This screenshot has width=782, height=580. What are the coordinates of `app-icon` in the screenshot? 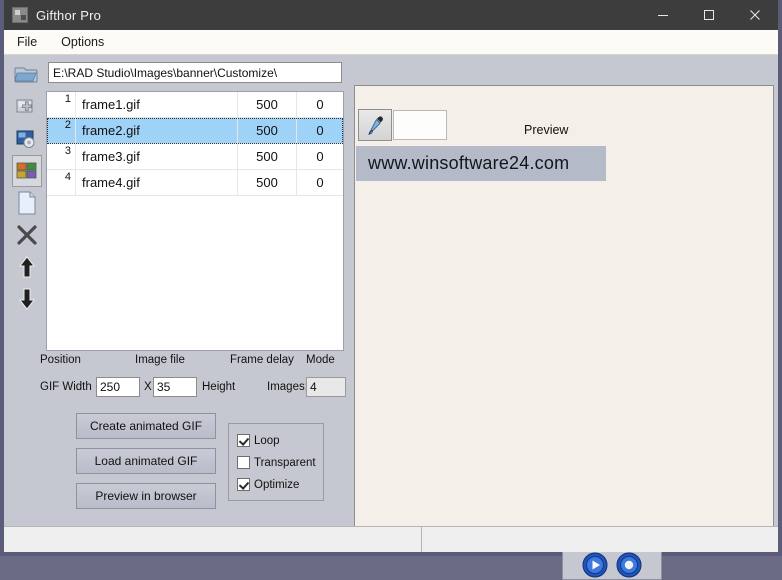 It's located at (20, 15).